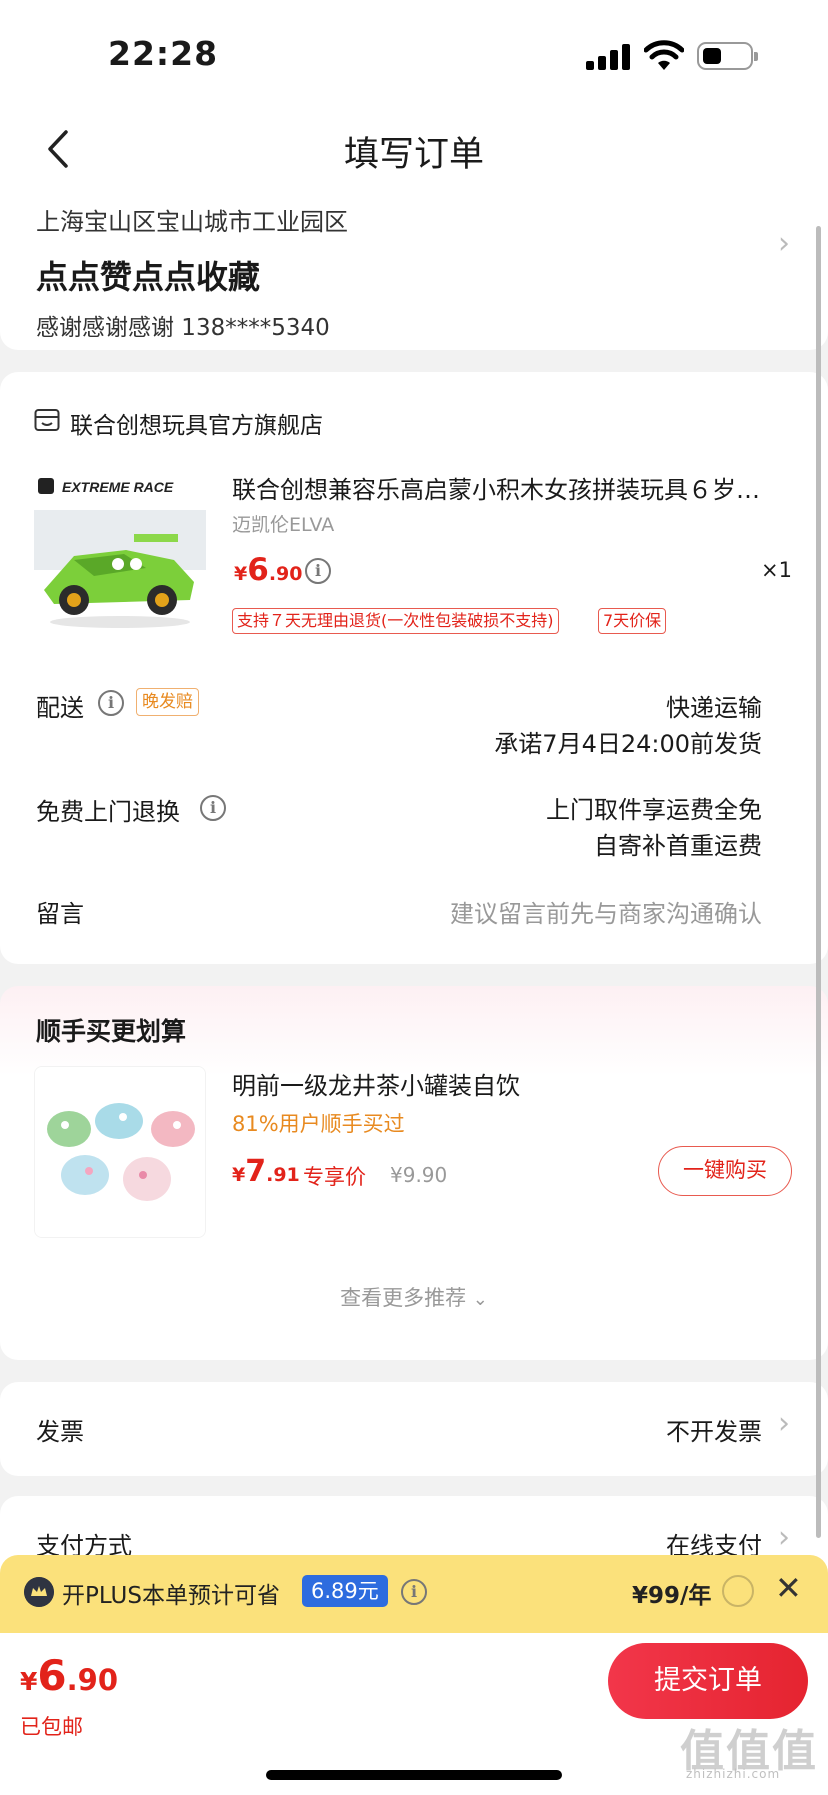 The height and width of the screenshot is (1795, 828). What do you see at coordinates (111, 703) in the screenshot?
I see `delivery-info-icon: i` at bounding box center [111, 703].